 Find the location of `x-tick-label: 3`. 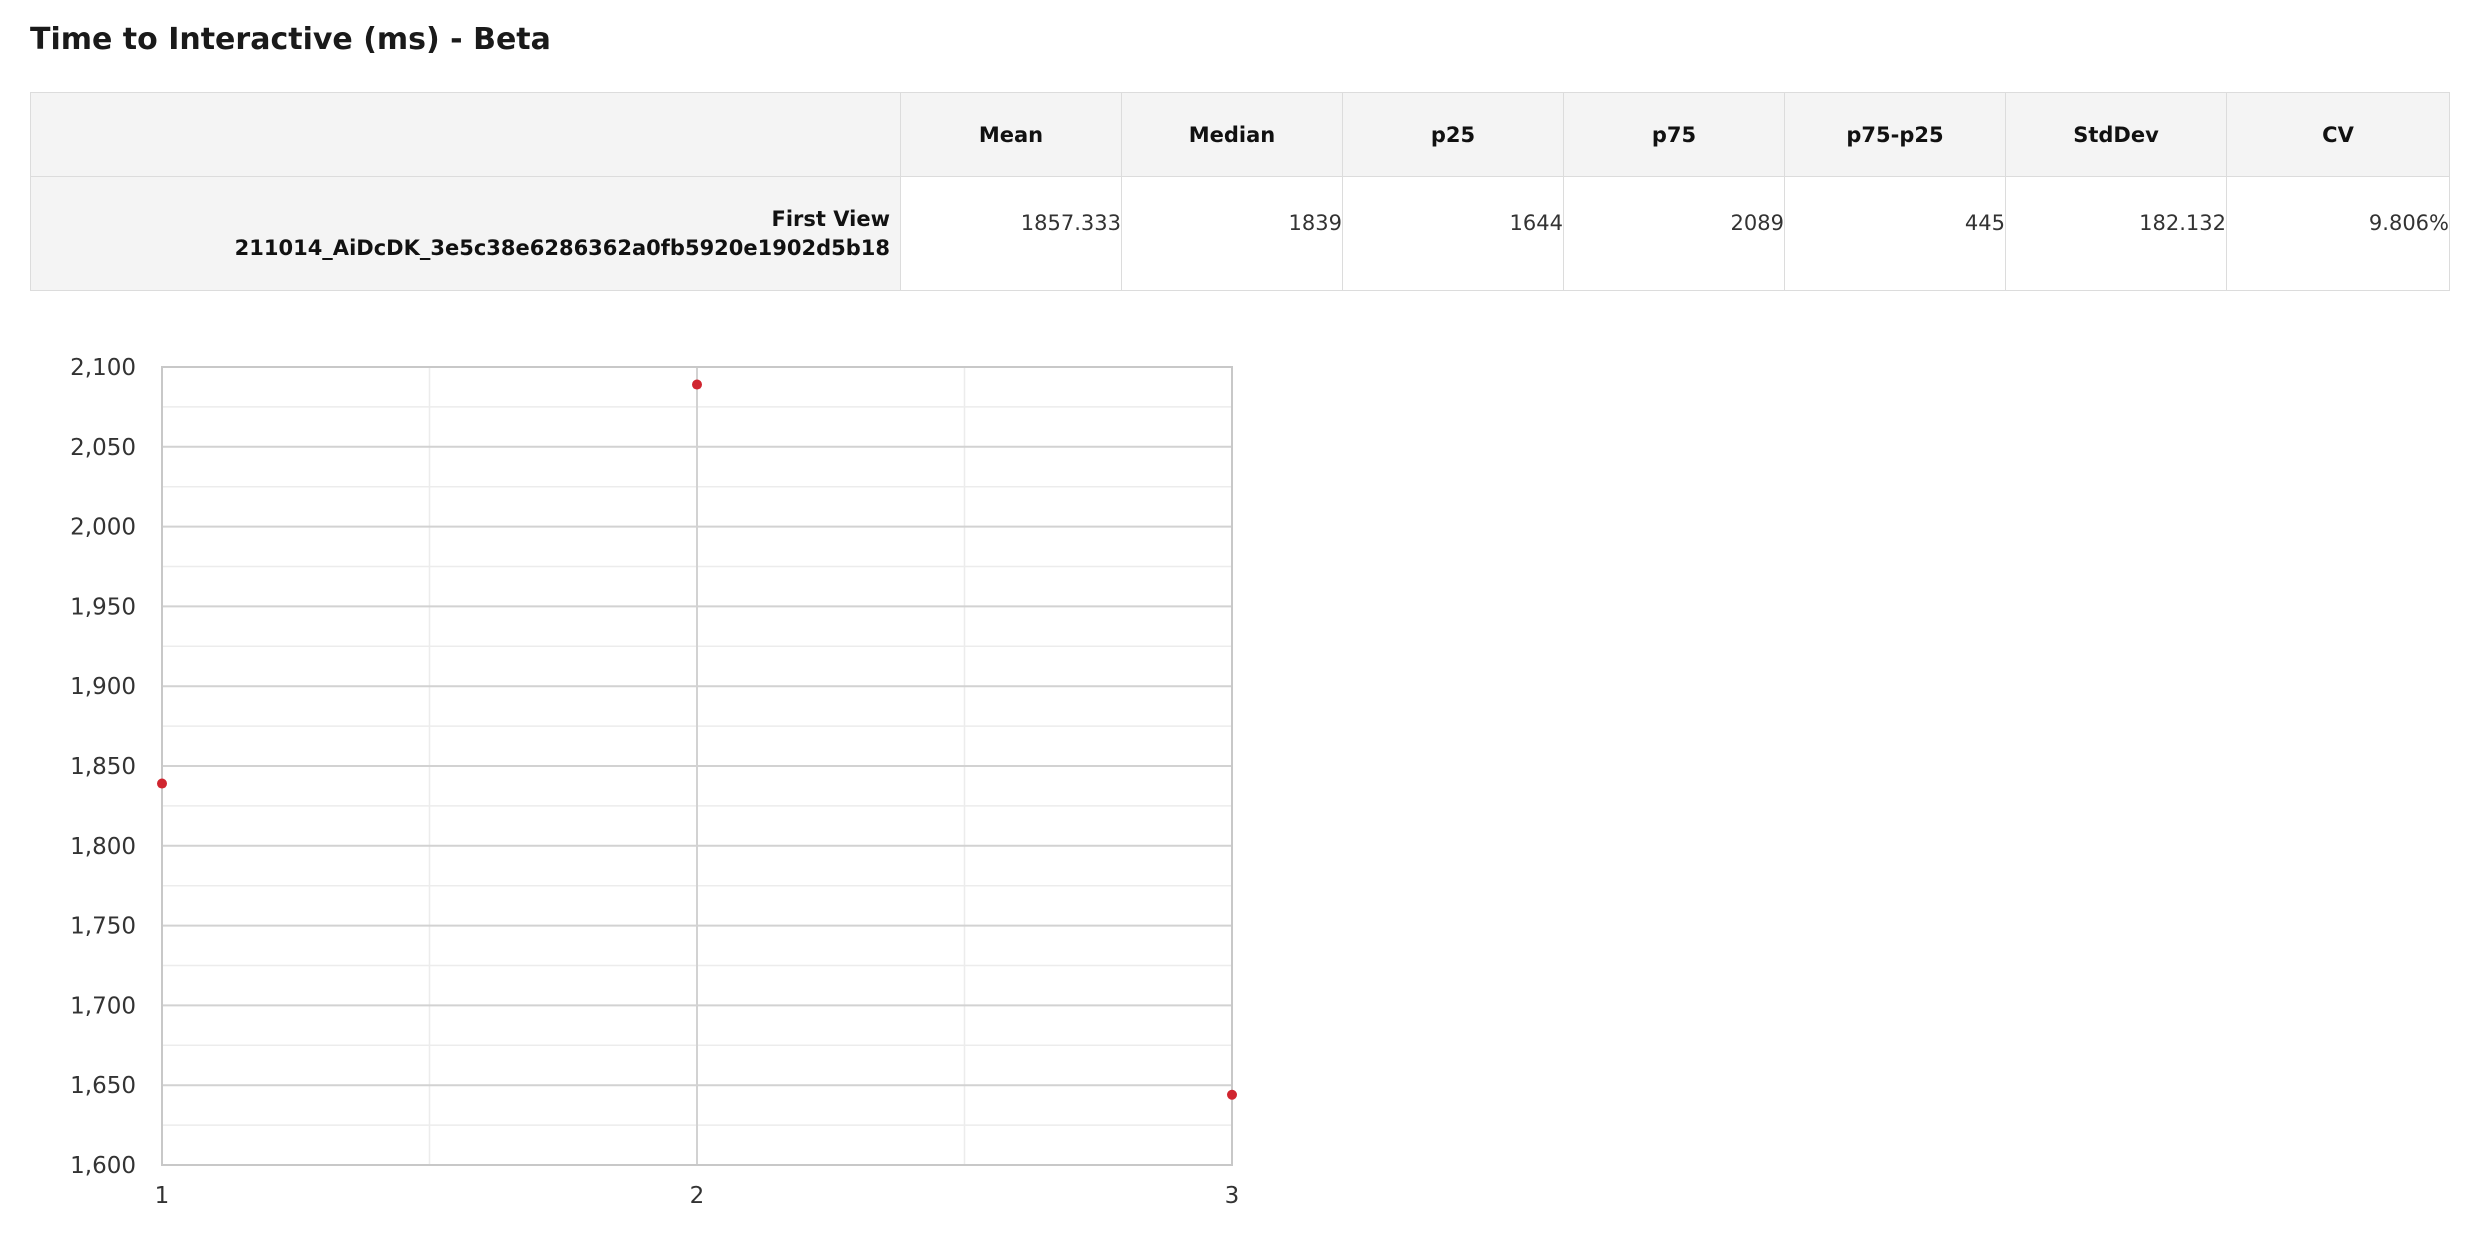

x-tick-label: 3 is located at coordinates (1232, 1196).